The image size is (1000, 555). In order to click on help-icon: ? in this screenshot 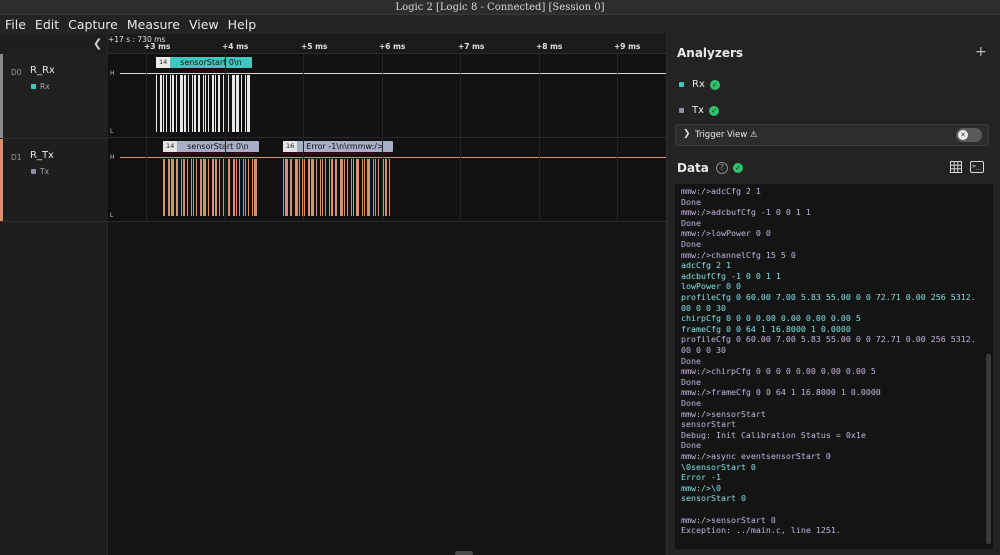, I will do `click(721, 168)`.